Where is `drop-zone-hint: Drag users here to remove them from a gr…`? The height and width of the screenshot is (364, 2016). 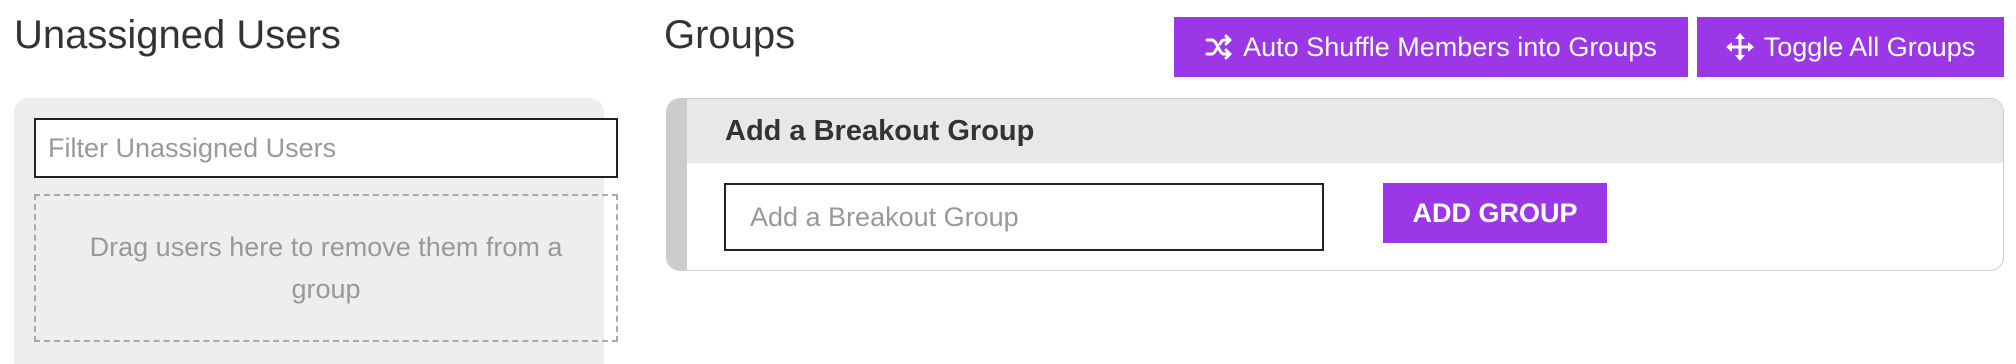
drop-zone-hint: Drag users here to remove them from a gr… is located at coordinates (326, 268).